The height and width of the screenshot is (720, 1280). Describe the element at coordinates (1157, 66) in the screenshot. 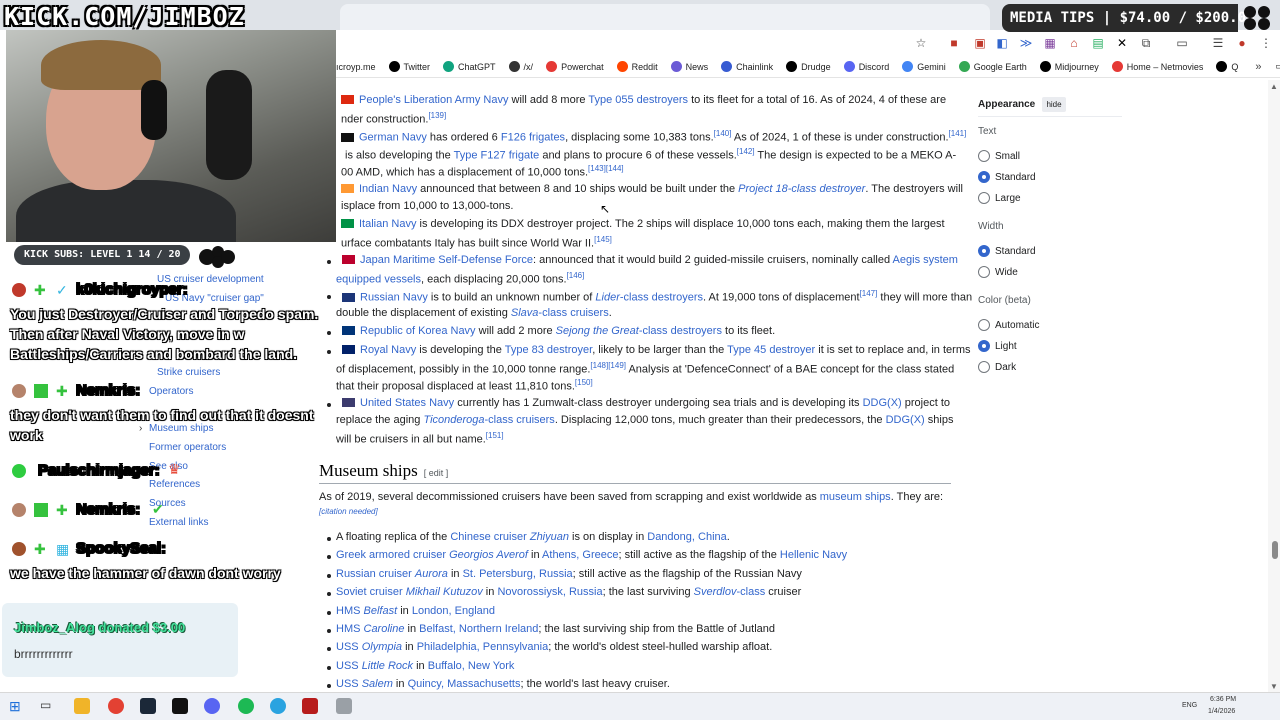

I see `bookmark-item: Home – Netmovies` at that location.